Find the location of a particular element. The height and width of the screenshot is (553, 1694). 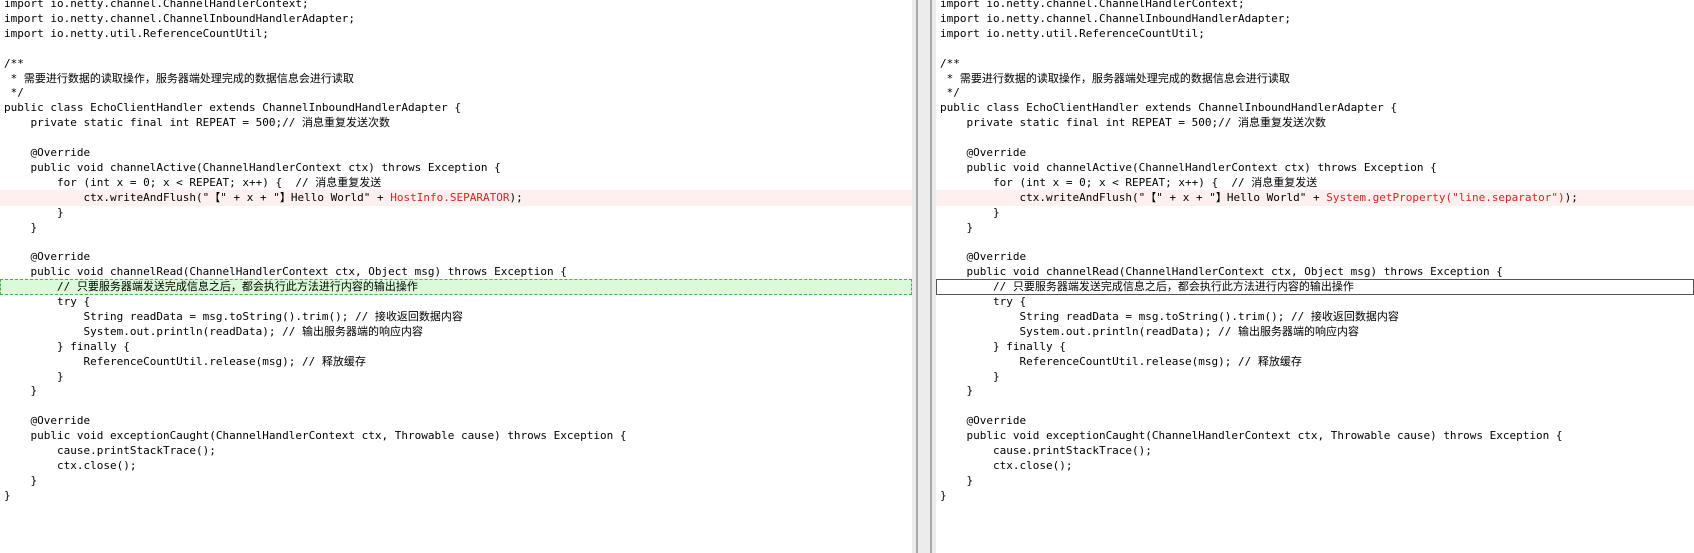

diff-highlight: System.getProperty("line.separator") is located at coordinates (1445, 197).